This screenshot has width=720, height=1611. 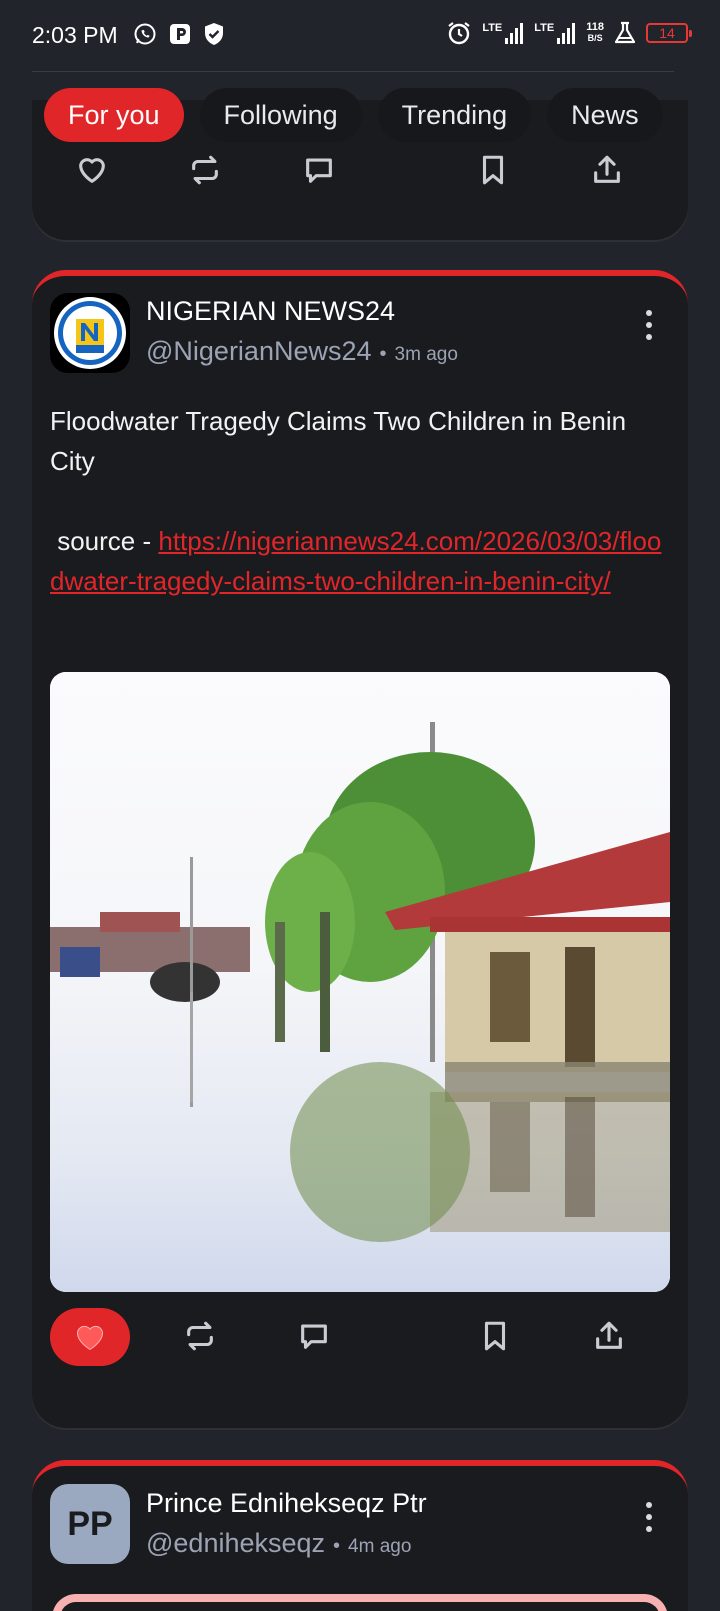 I want to click on author-name: NIGERIAN NEWS24, so click(x=270, y=311).